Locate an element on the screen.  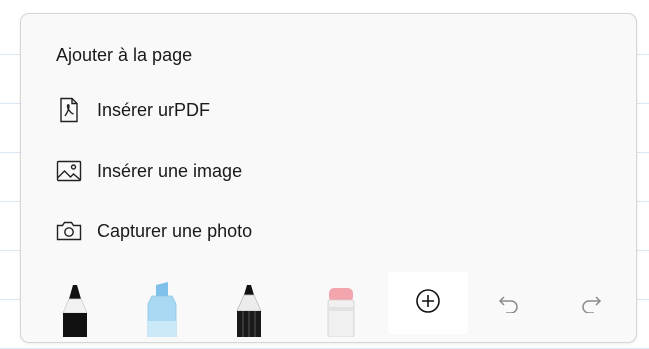
eraser-tool-icon is located at coordinates (341, 314).